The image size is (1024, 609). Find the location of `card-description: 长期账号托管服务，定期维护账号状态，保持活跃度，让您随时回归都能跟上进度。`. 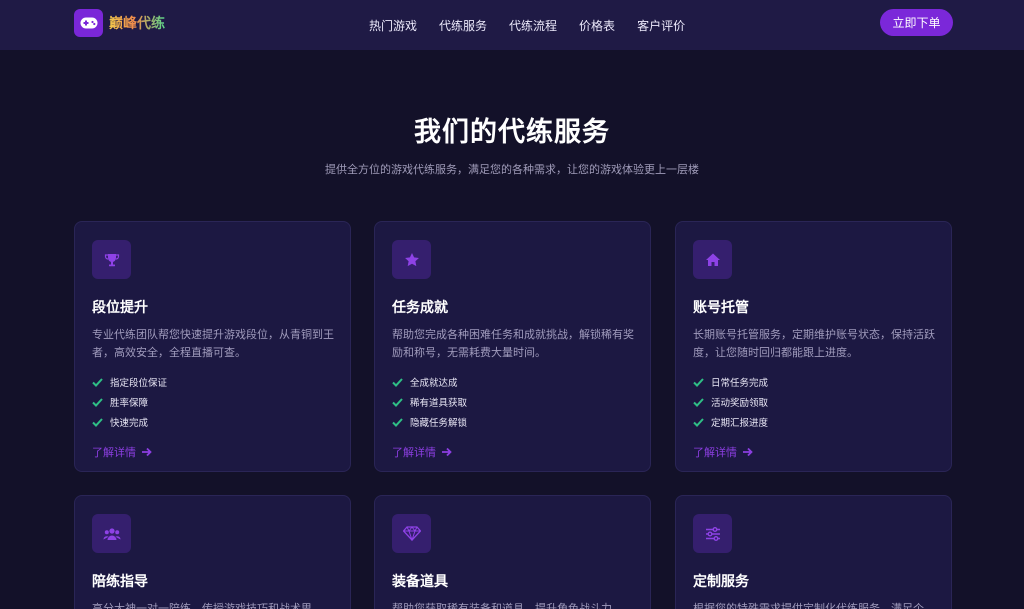

card-description: 长期账号托管服务，定期维护账号状态，保持活跃度，让您随时回归都能跟上进度。 is located at coordinates (814, 343).